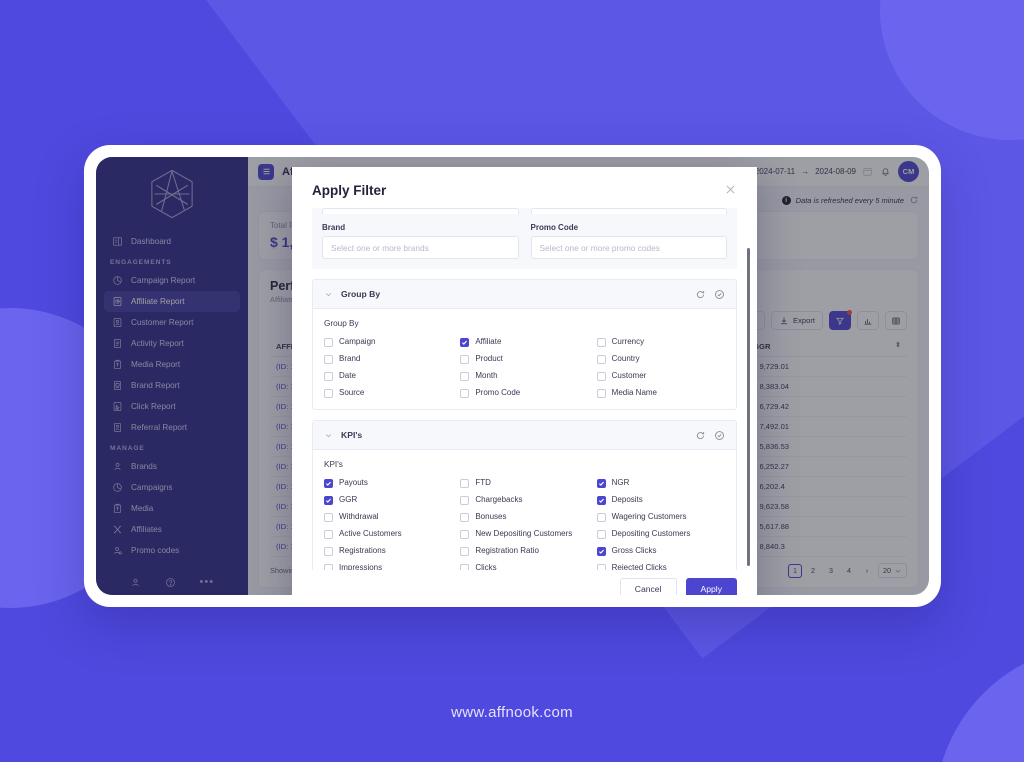  What do you see at coordinates (660, 500) in the screenshot?
I see `checkbox-deposits: Deposits` at bounding box center [660, 500].